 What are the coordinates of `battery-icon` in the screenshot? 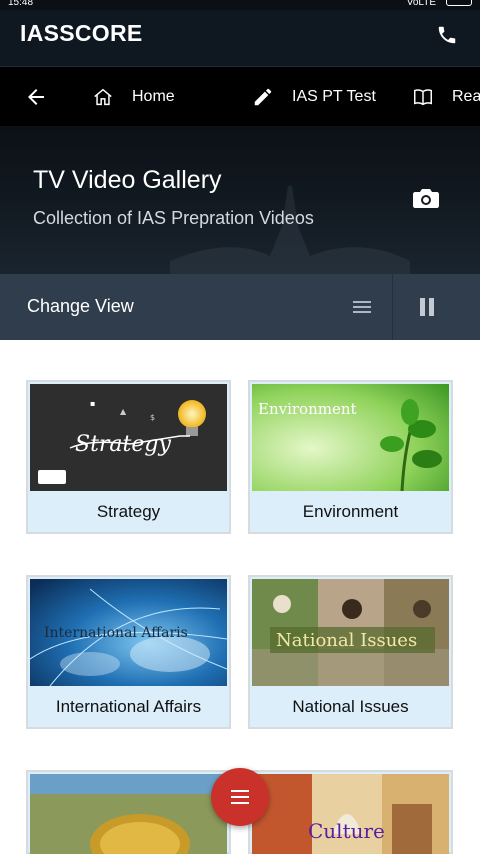 It's located at (459, 3).